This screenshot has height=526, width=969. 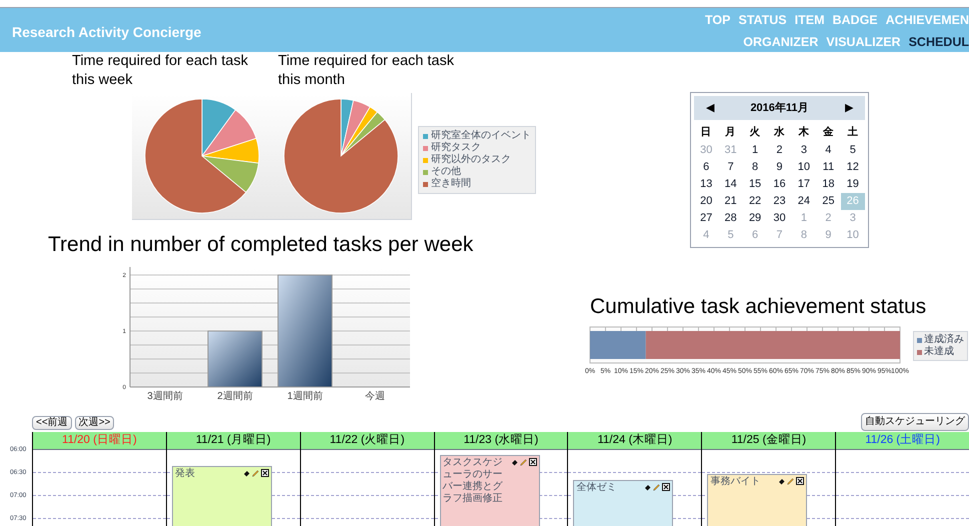 I want to click on legend-label: 研究タスク, so click(x=456, y=148).